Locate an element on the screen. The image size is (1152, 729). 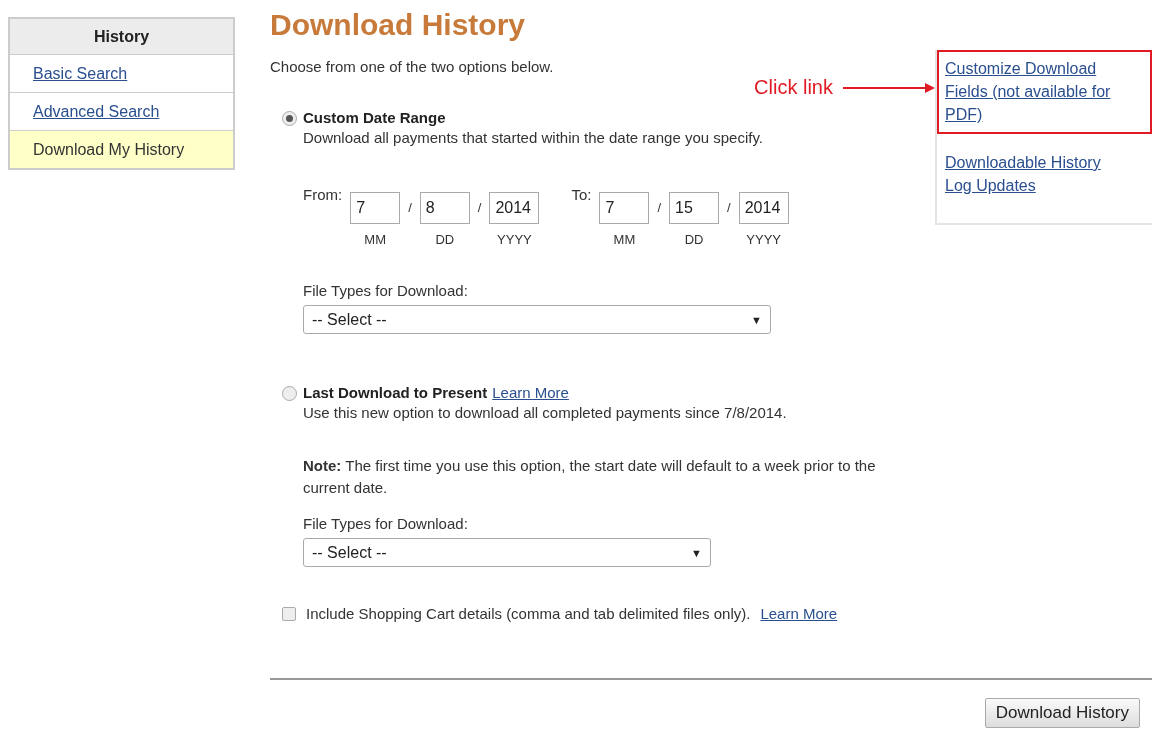
intro-text: Choose from one of the two options below. is located at coordinates (412, 66).